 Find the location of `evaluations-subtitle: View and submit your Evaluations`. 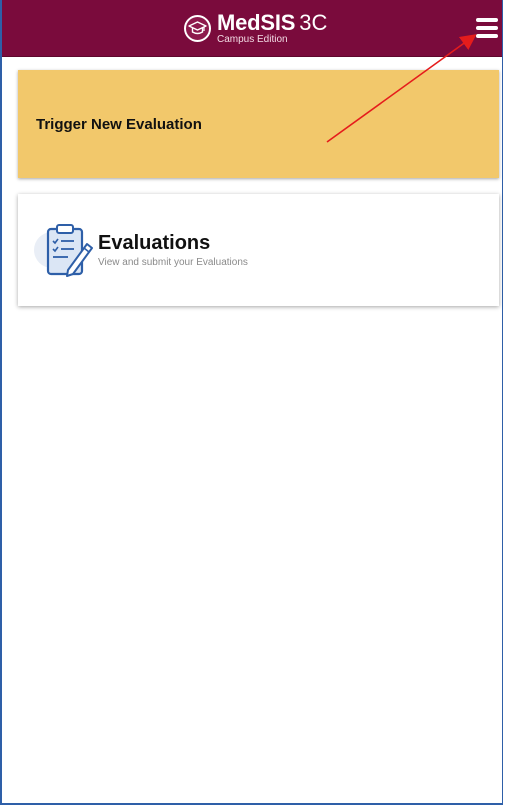

evaluations-subtitle: View and submit your Evaluations is located at coordinates (173, 262).